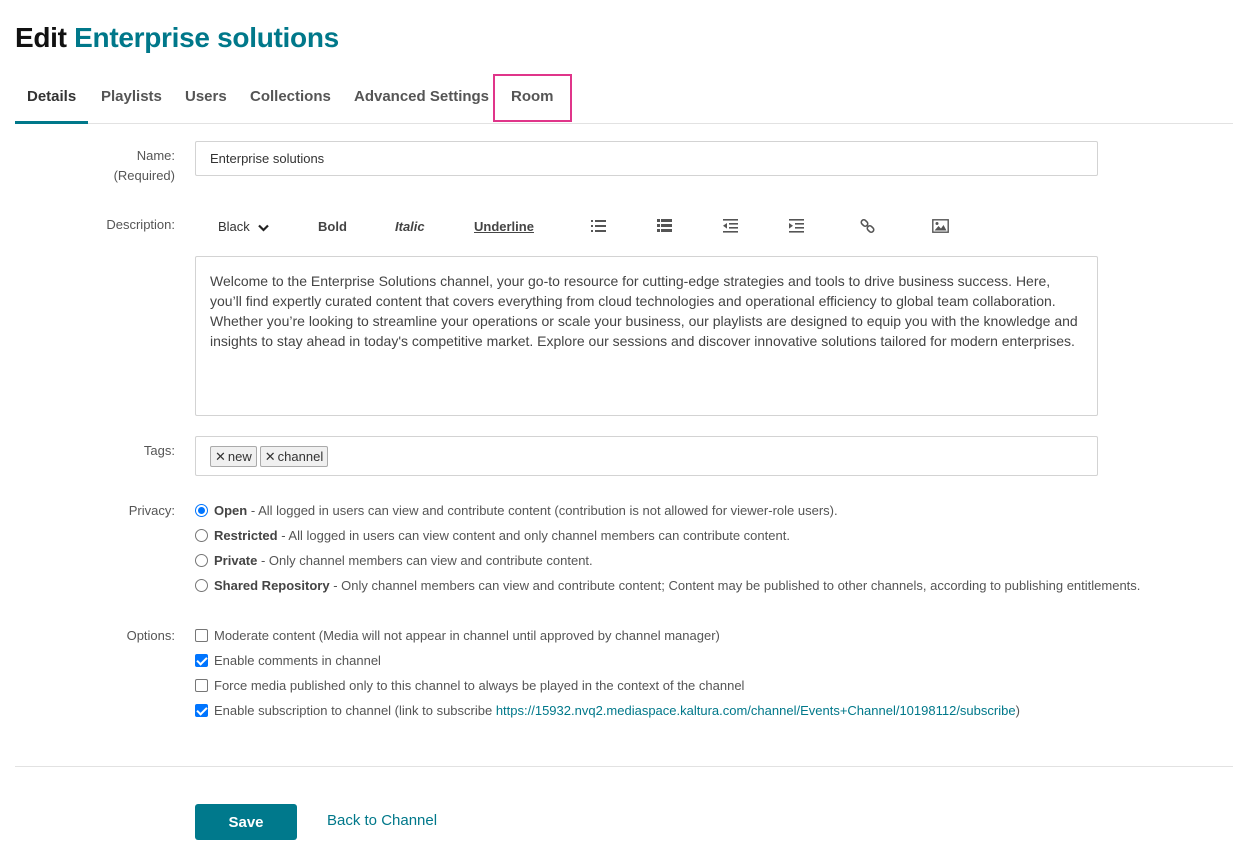 Image resolution: width=1233 pixels, height=848 pixels. Describe the element at coordinates (332, 227) in the screenshot. I see `bold-button: Bold` at that location.